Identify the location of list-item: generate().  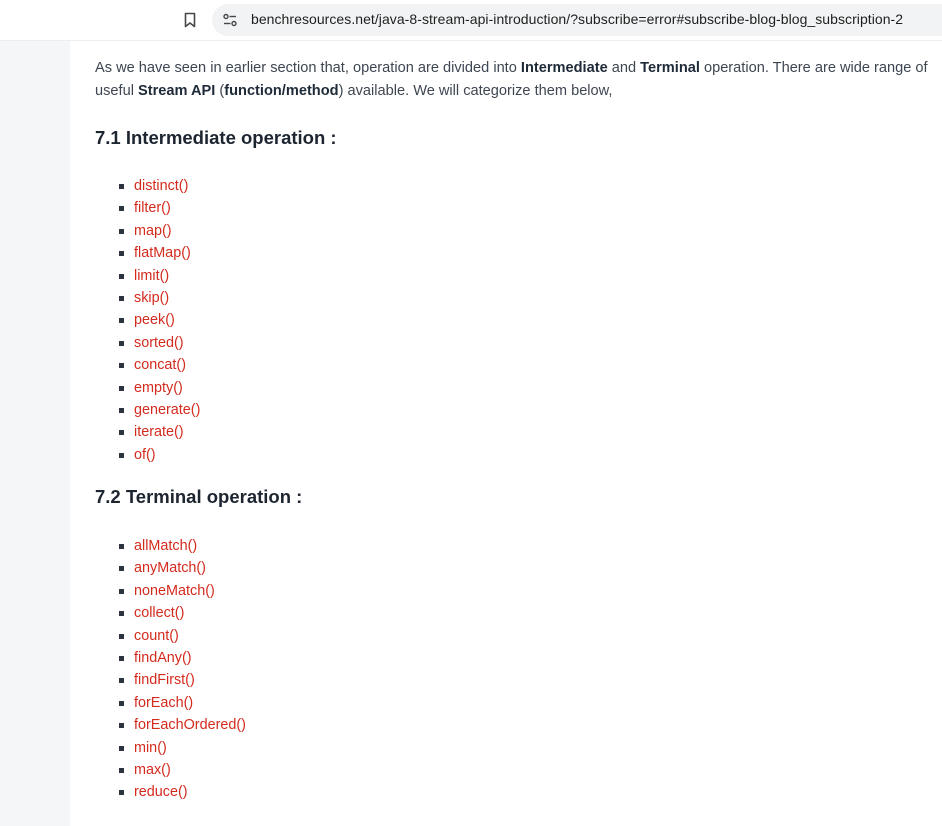
(158, 410).